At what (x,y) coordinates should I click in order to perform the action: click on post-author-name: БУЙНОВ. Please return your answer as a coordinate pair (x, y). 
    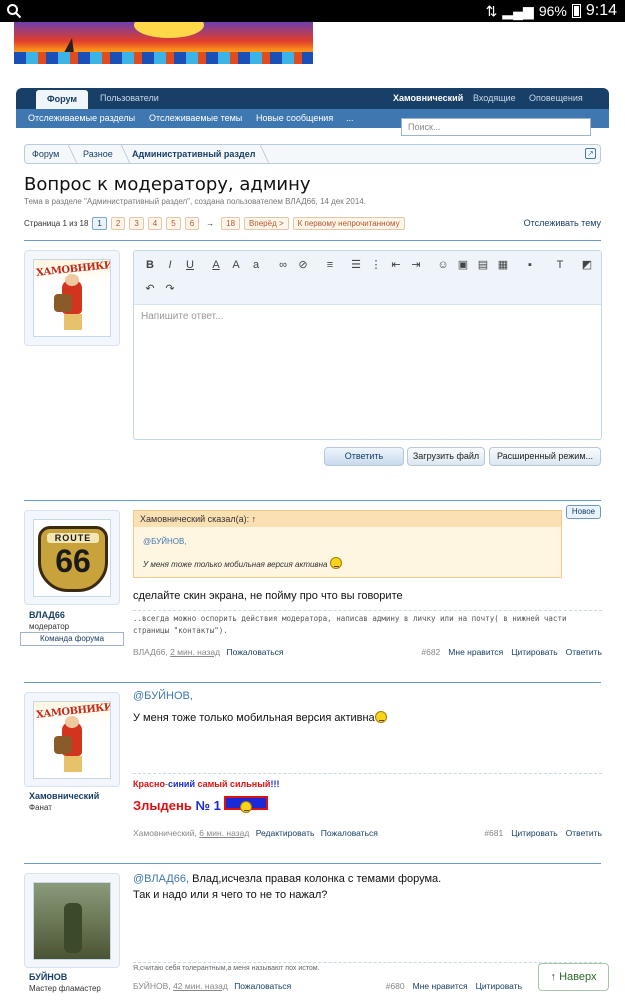
    Looking at the image, I should click on (65, 977).